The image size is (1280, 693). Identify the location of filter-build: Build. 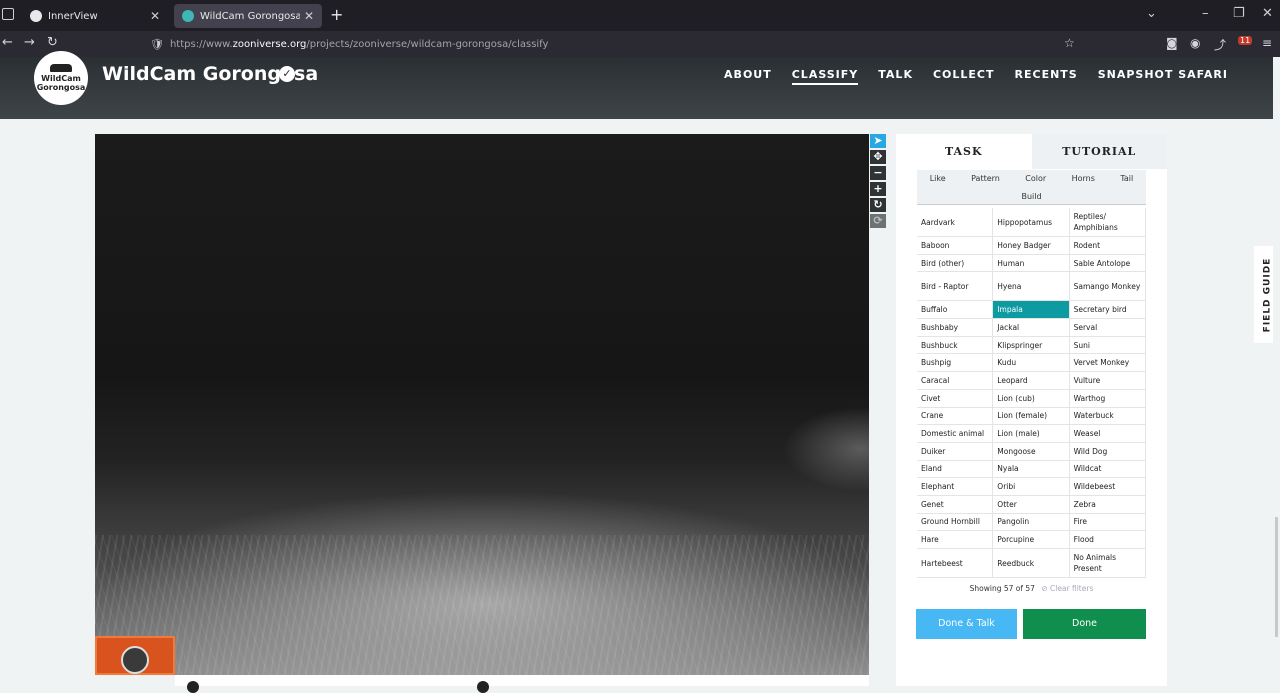
(1031, 196).